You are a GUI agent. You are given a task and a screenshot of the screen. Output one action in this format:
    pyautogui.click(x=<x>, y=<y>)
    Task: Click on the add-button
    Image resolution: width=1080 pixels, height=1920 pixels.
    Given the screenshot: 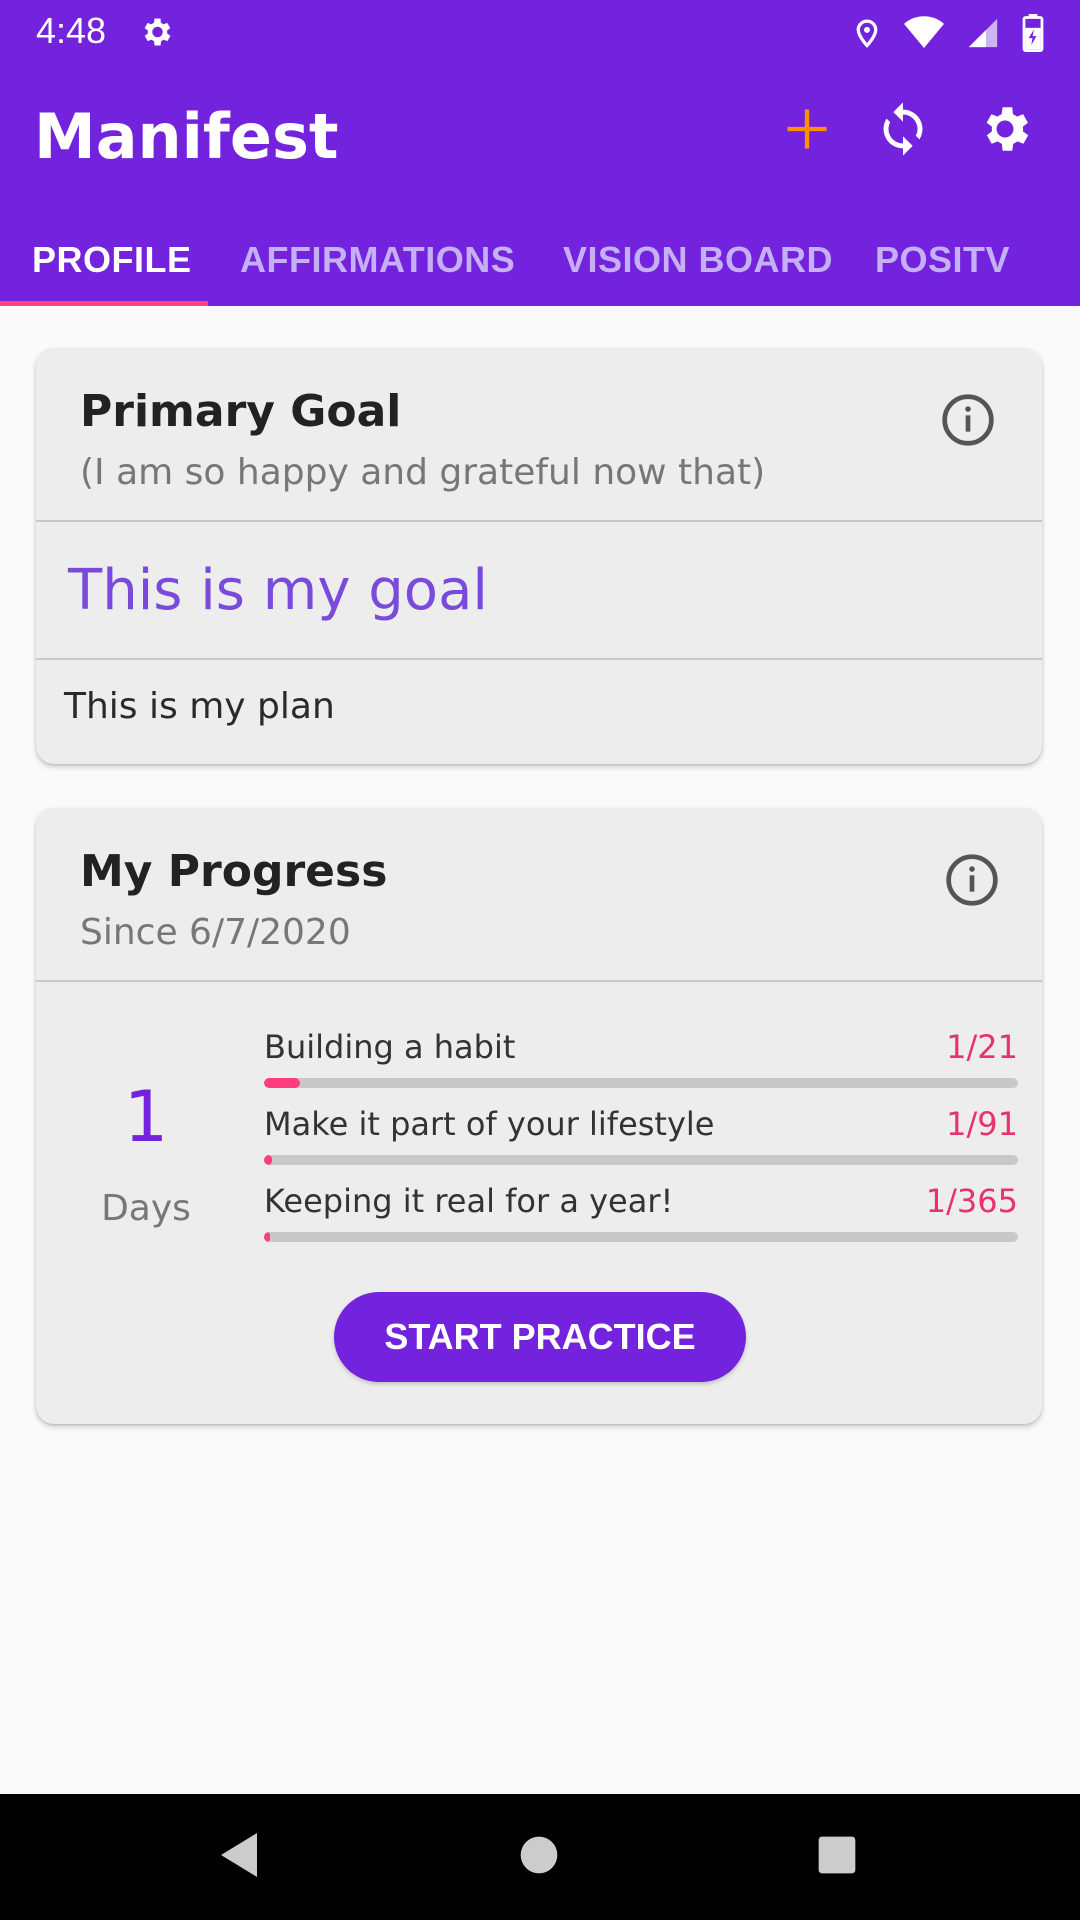 What is the action you would take?
    pyautogui.click(x=807, y=131)
    